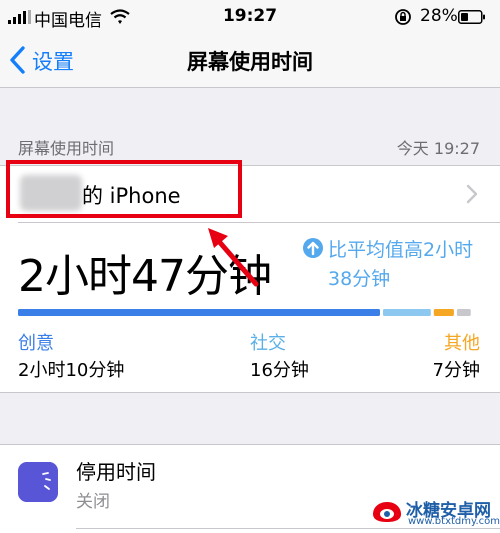 This screenshot has height=533, width=500. Describe the element at coordinates (36, 343) in the screenshot. I see `category-label-creative: 创意` at that location.